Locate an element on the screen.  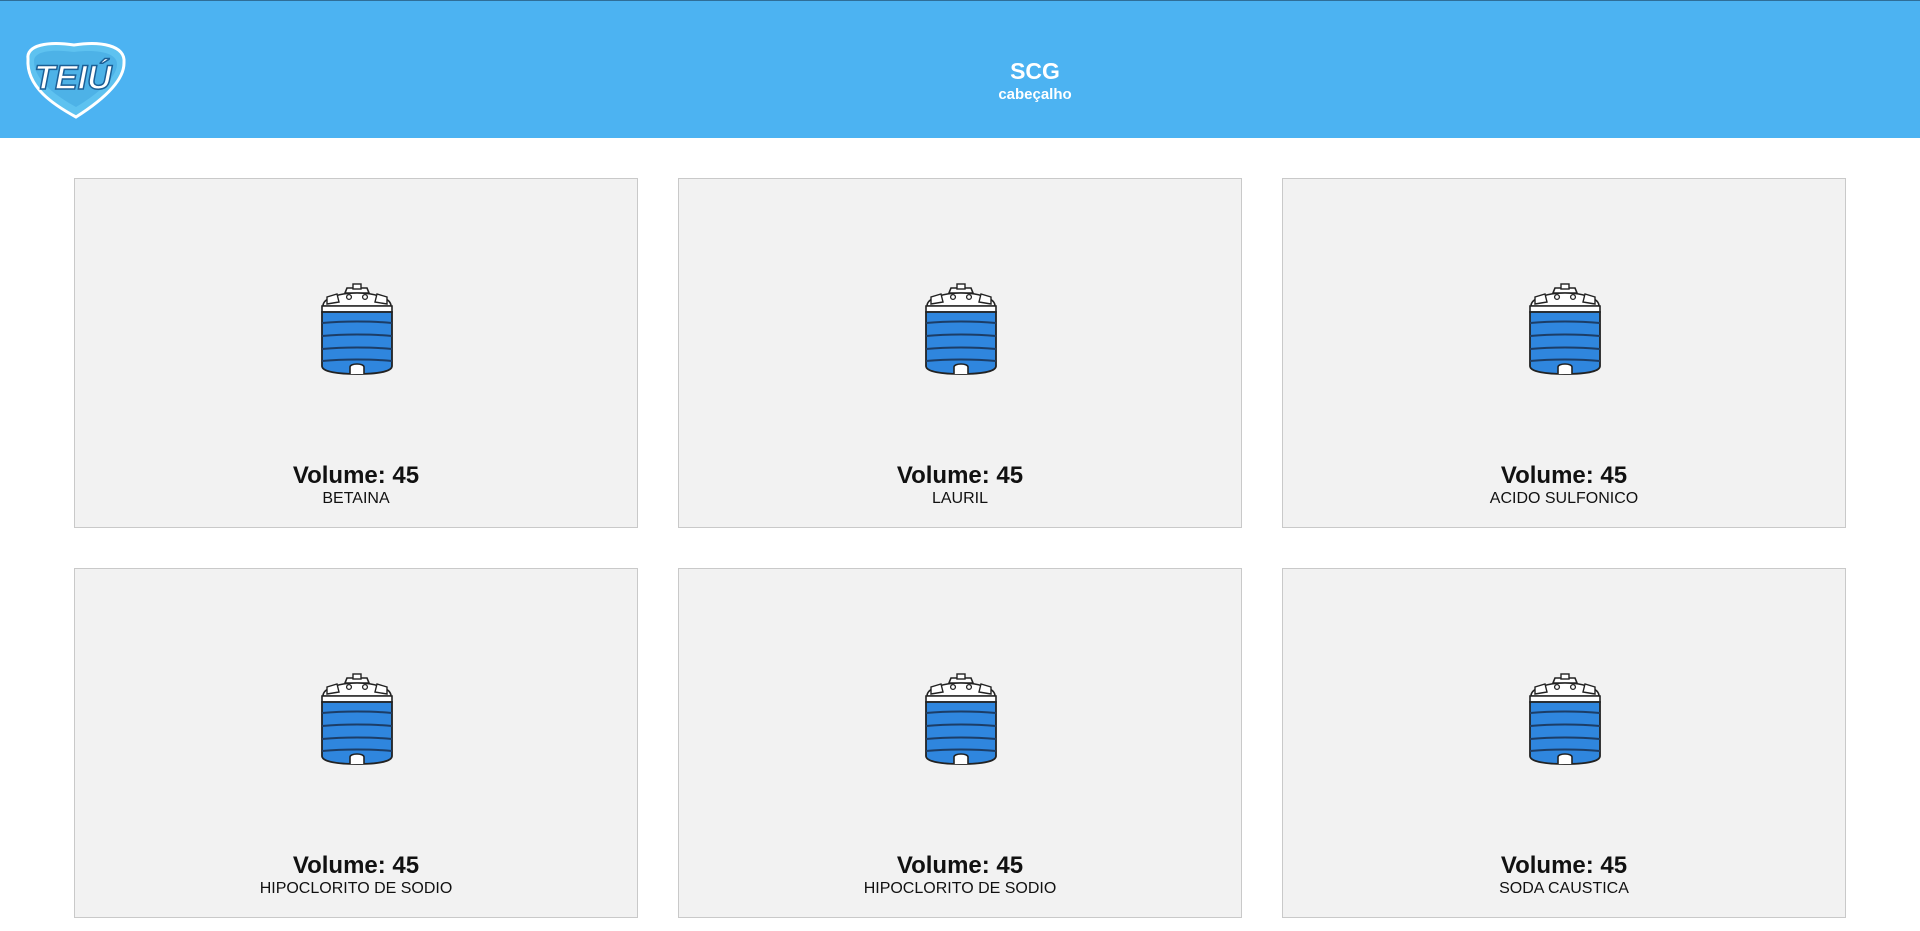
product-name: SODA CAUSTICA is located at coordinates (1564, 888).